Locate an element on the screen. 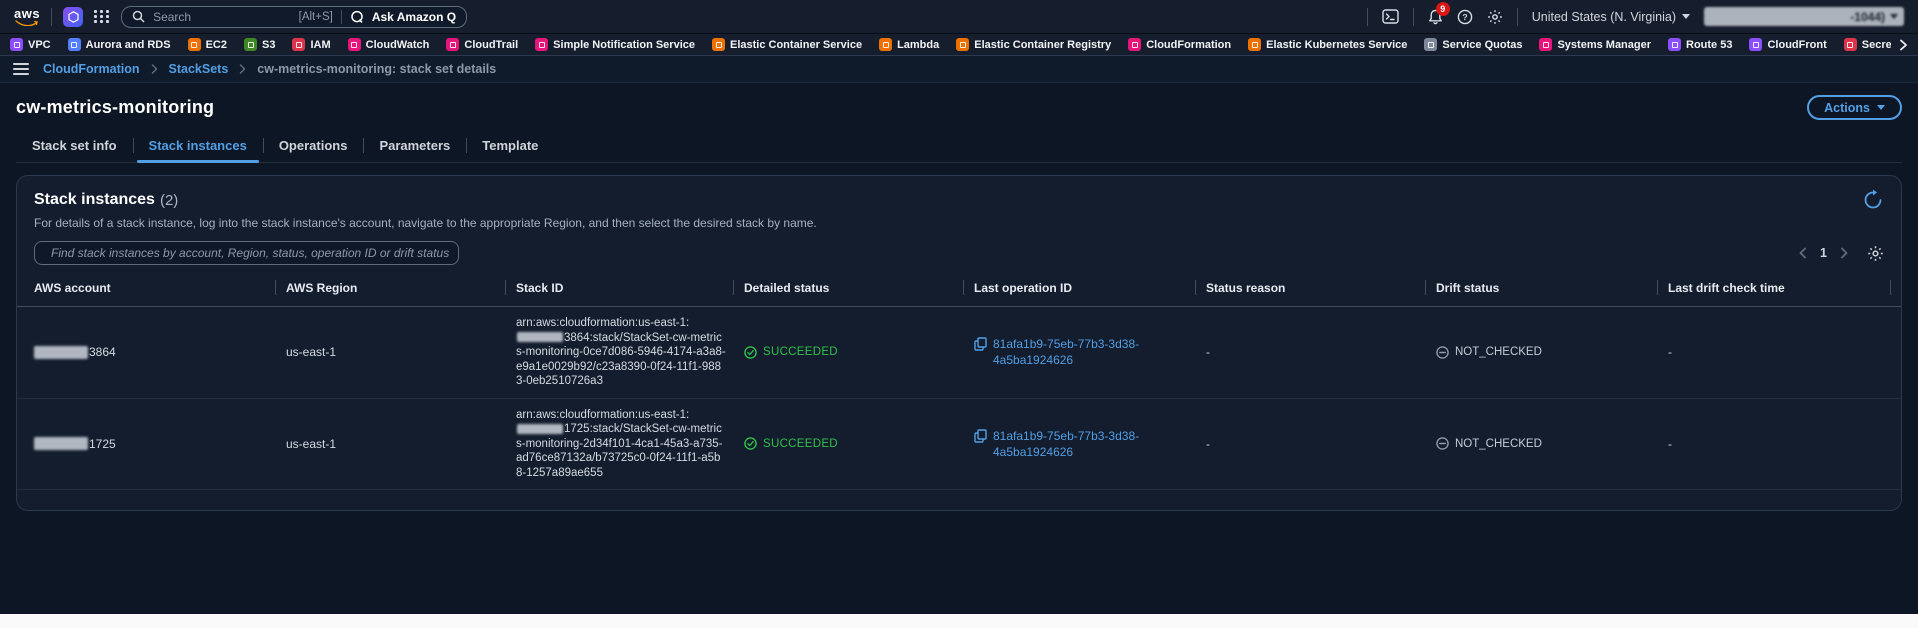 This screenshot has width=1918, height=628. page-number: 1 is located at coordinates (1823, 253).